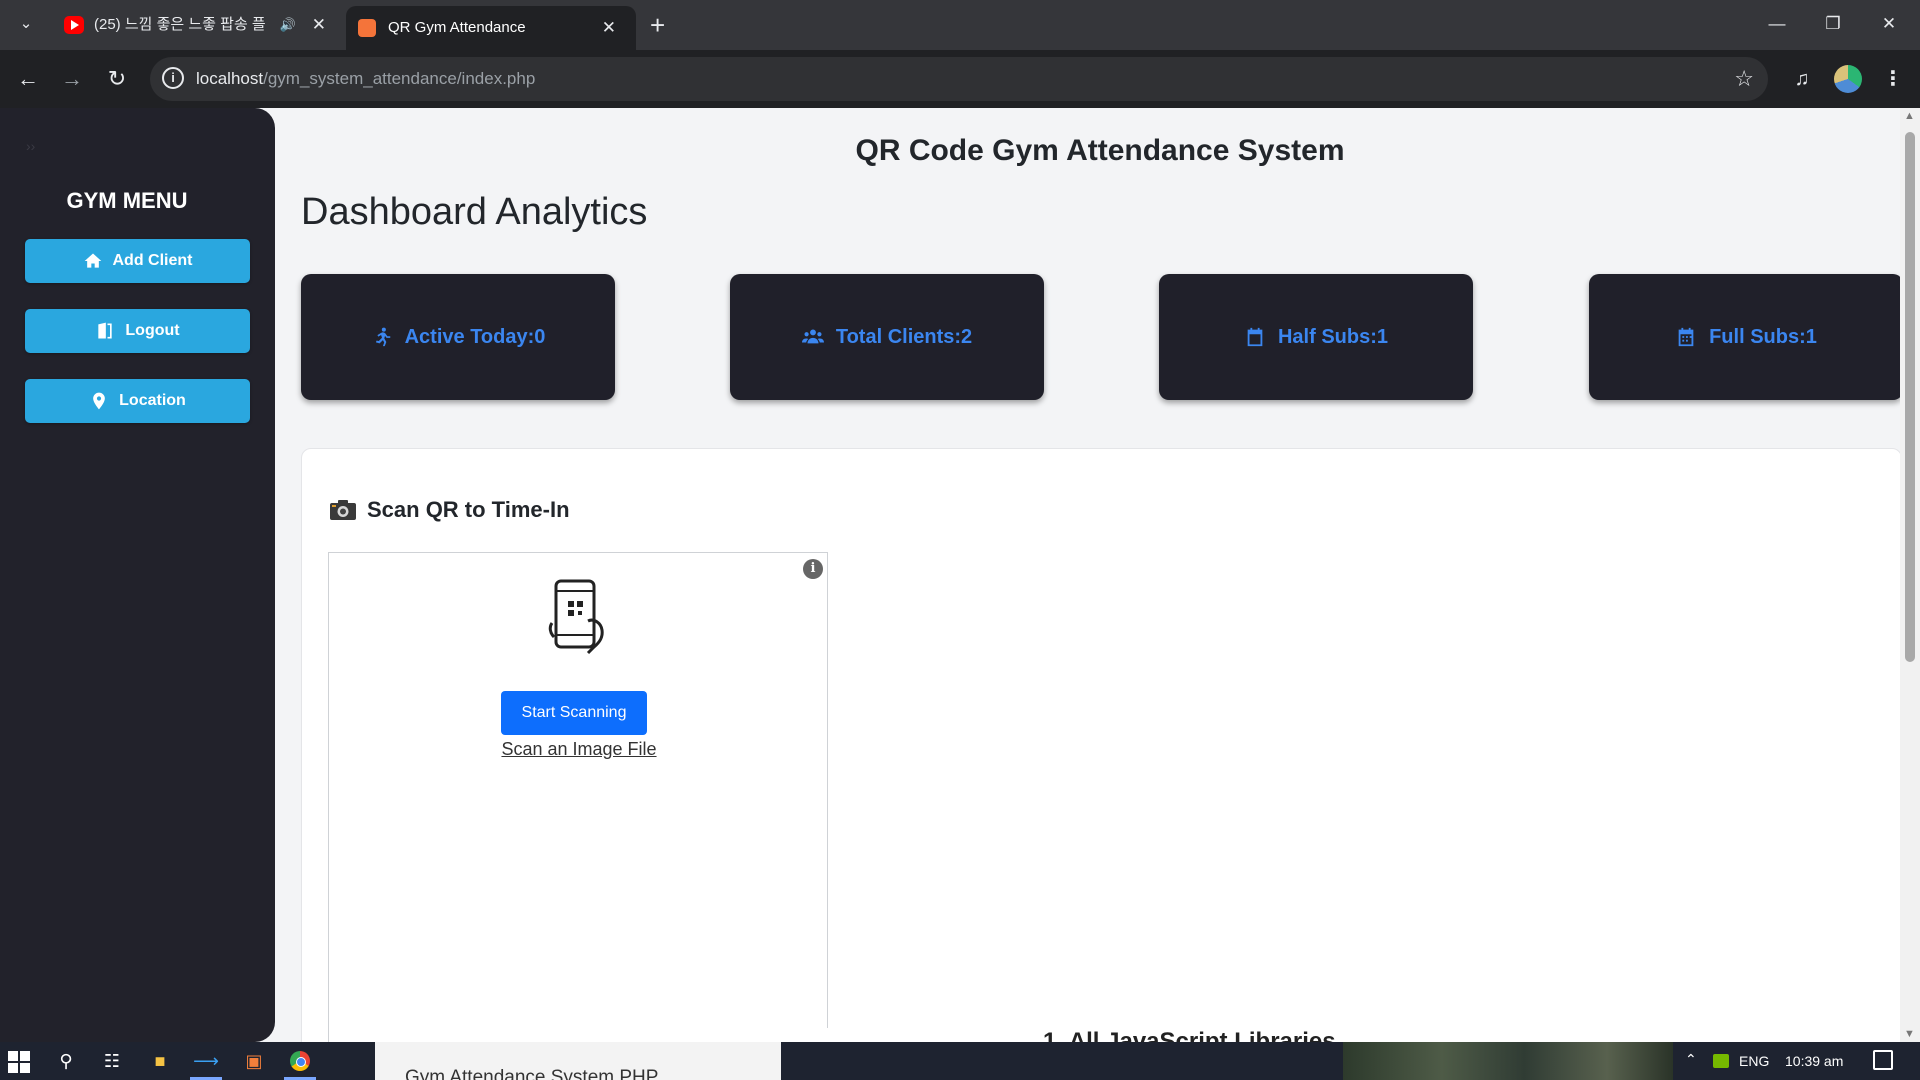 The width and height of the screenshot is (1920, 1080). I want to click on tray-chevron-up-icon: ⌃, so click(1691, 1059).